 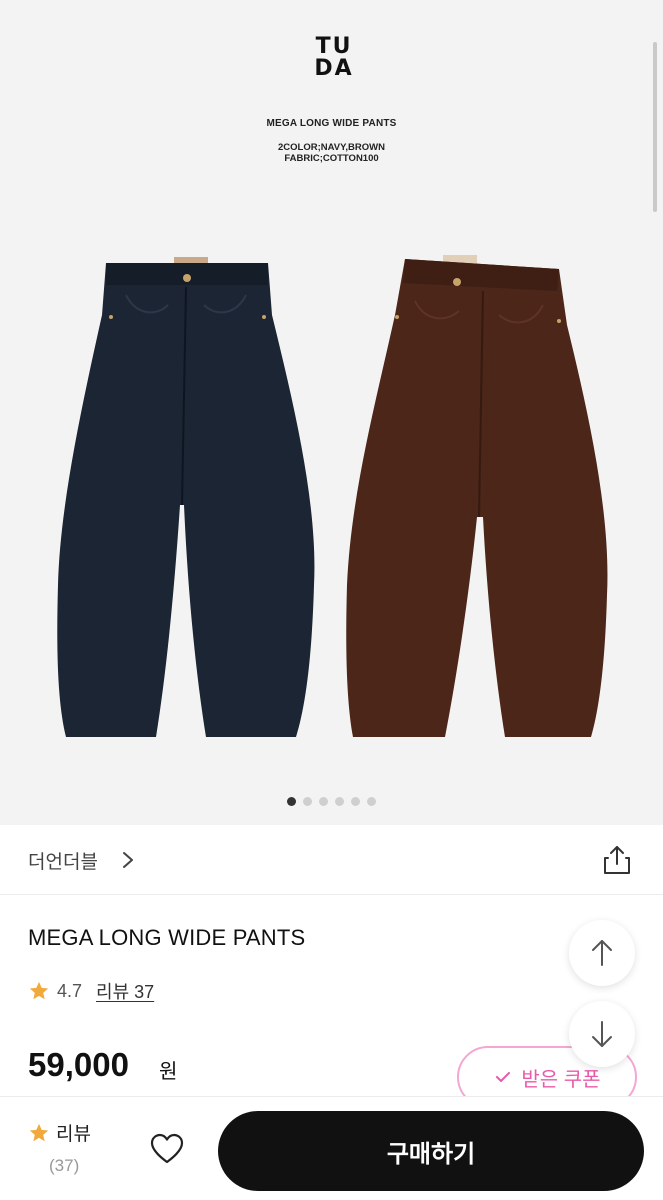 I want to click on share-icon, so click(x=617, y=860).